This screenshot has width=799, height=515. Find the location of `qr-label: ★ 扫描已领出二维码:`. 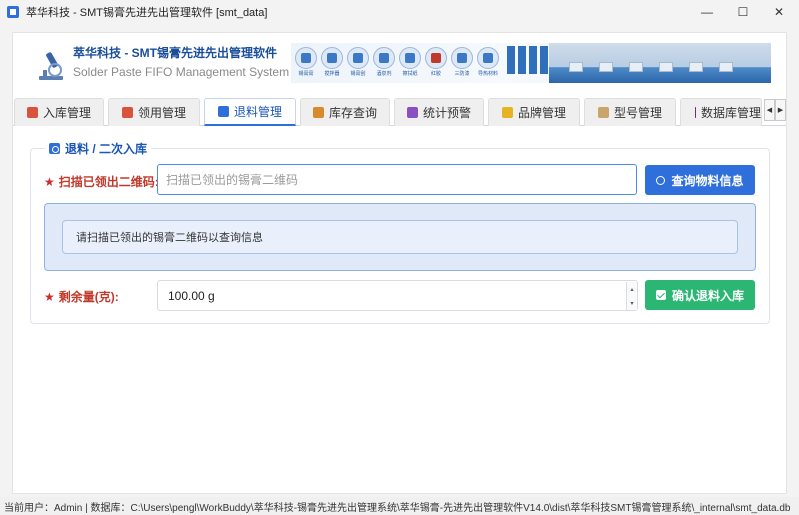

qr-label: ★ 扫描已领出二维码: is located at coordinates (101, 181).